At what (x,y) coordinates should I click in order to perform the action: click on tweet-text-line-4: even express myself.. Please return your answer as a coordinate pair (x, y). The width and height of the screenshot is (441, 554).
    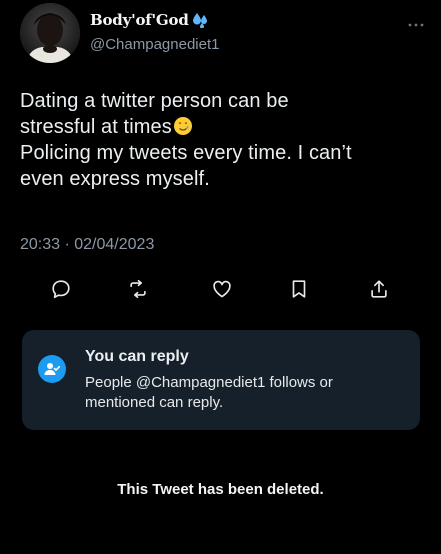
    Looking at the image, I should click on (115, 179).